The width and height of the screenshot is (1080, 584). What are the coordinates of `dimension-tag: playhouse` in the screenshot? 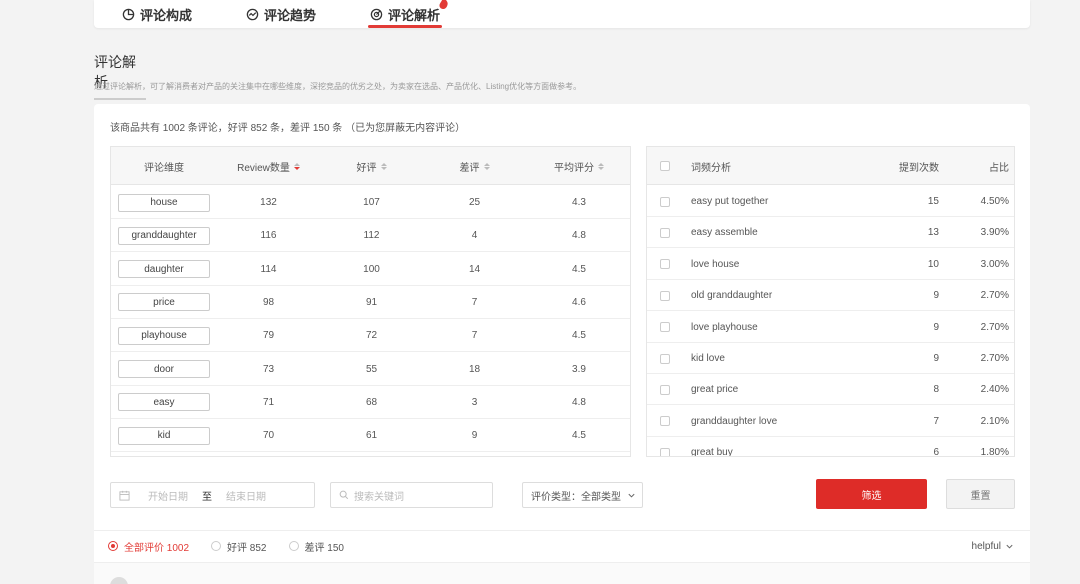 It's located at (164, 335).